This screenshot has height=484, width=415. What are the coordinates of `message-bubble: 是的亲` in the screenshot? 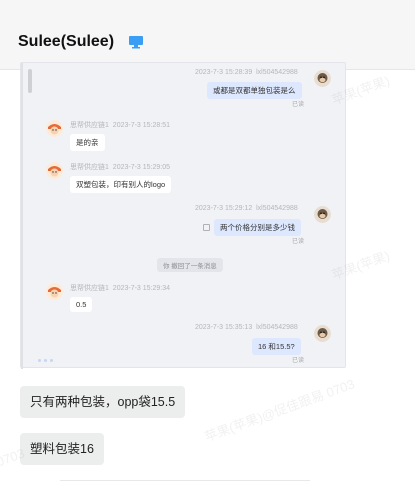 It's located at (87, 142).